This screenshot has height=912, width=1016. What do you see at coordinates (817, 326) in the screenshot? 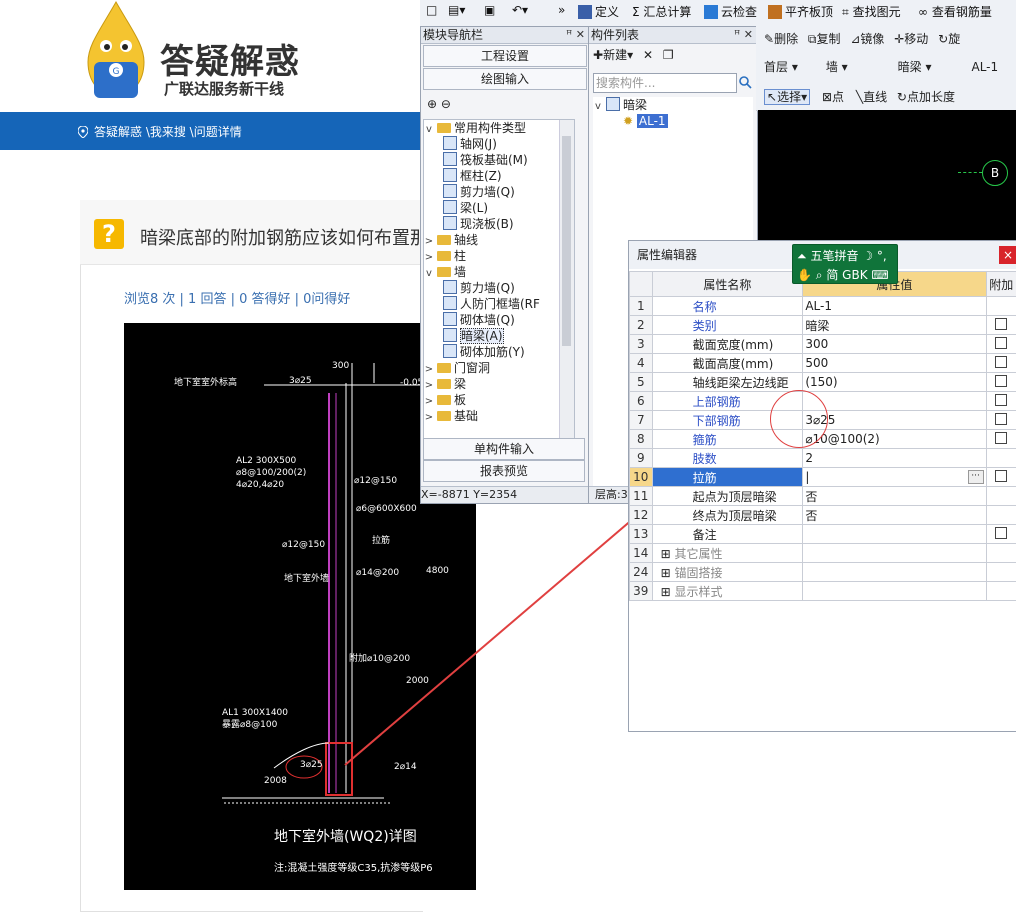
I see `property-value: 暗梁` at bounding box center [817, 326].